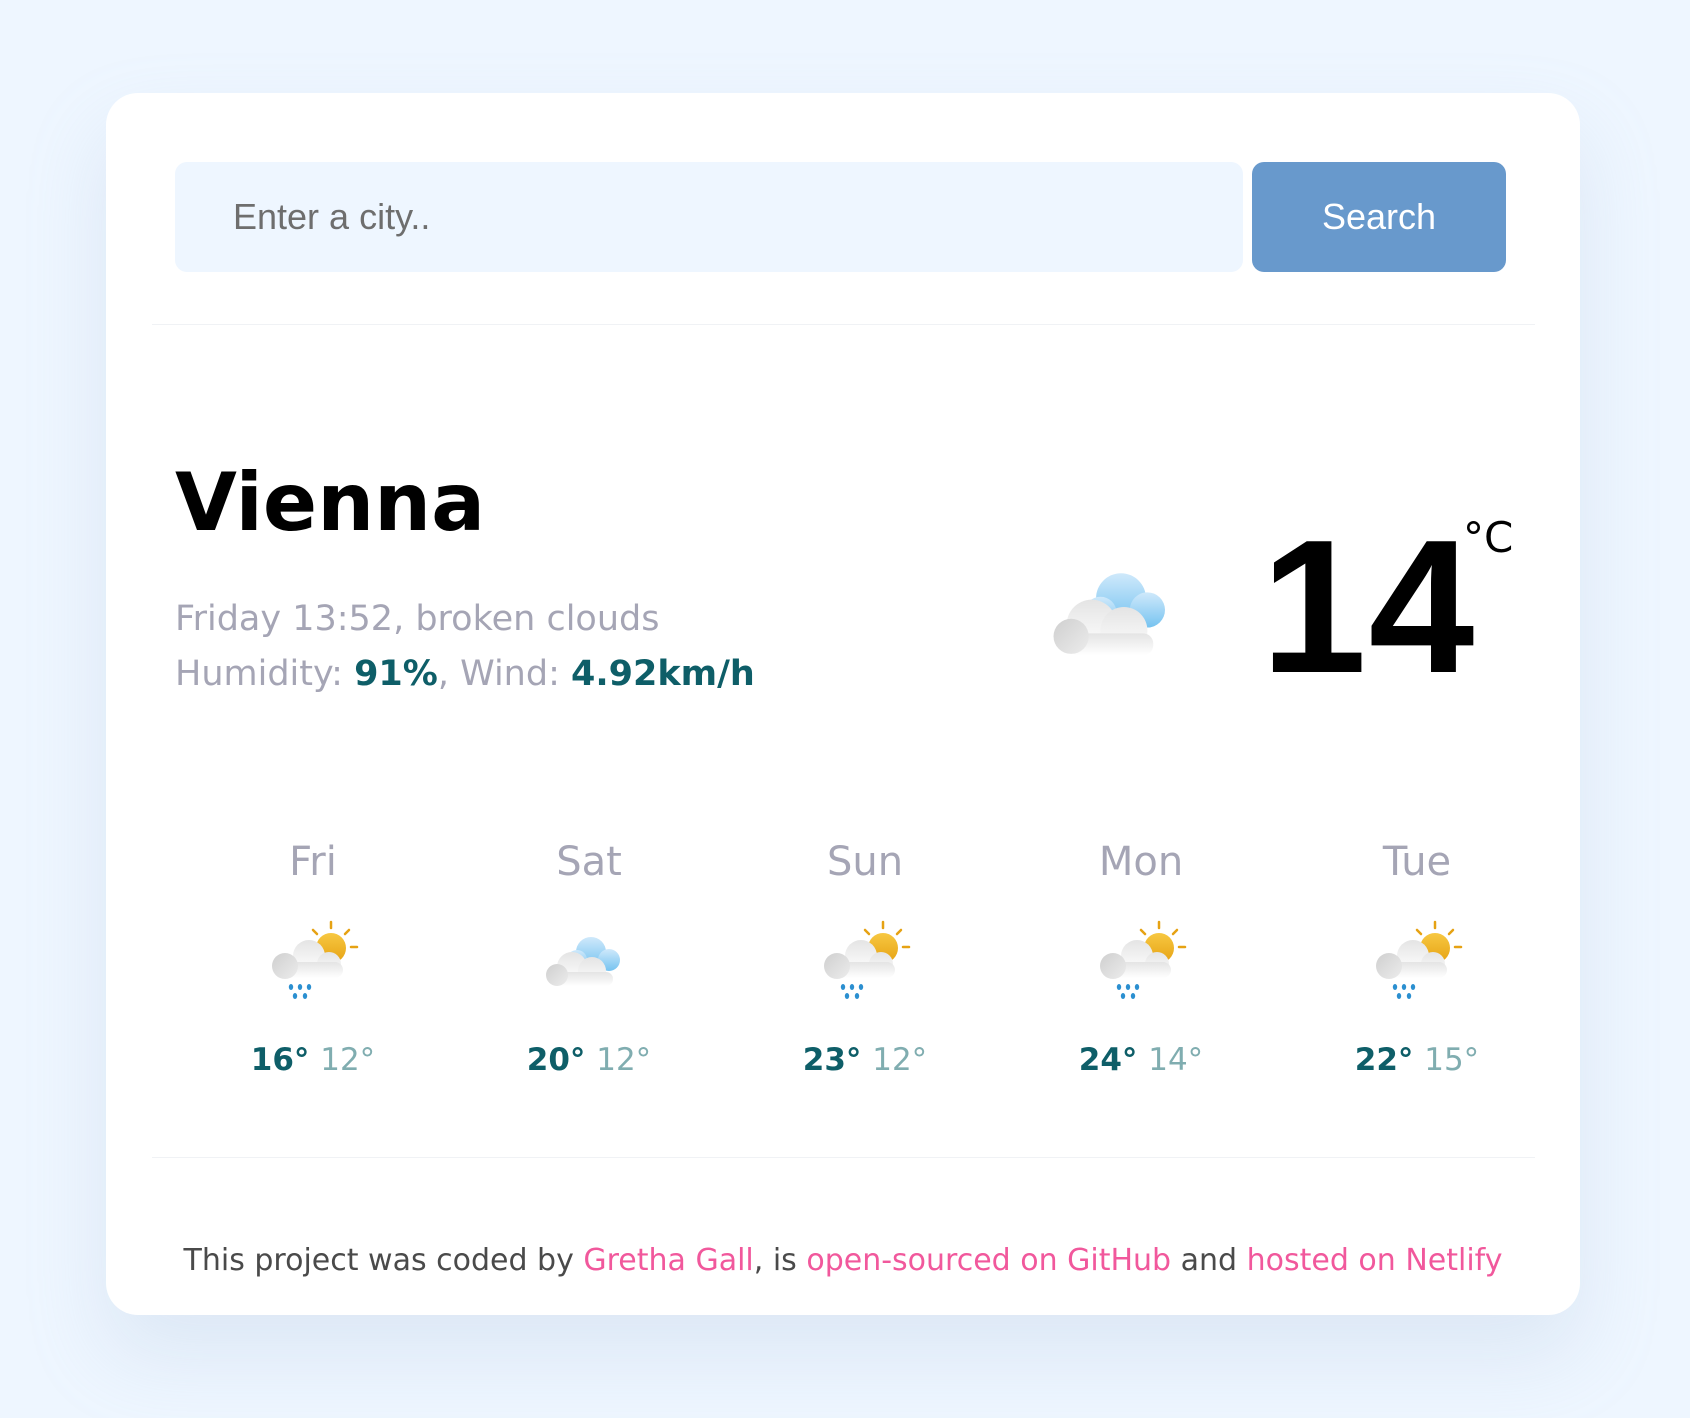 The width and height of the screenshot is (1690, 1418). I want to click on forecast-day: Mon 24° 14°, so click(1141, 957).